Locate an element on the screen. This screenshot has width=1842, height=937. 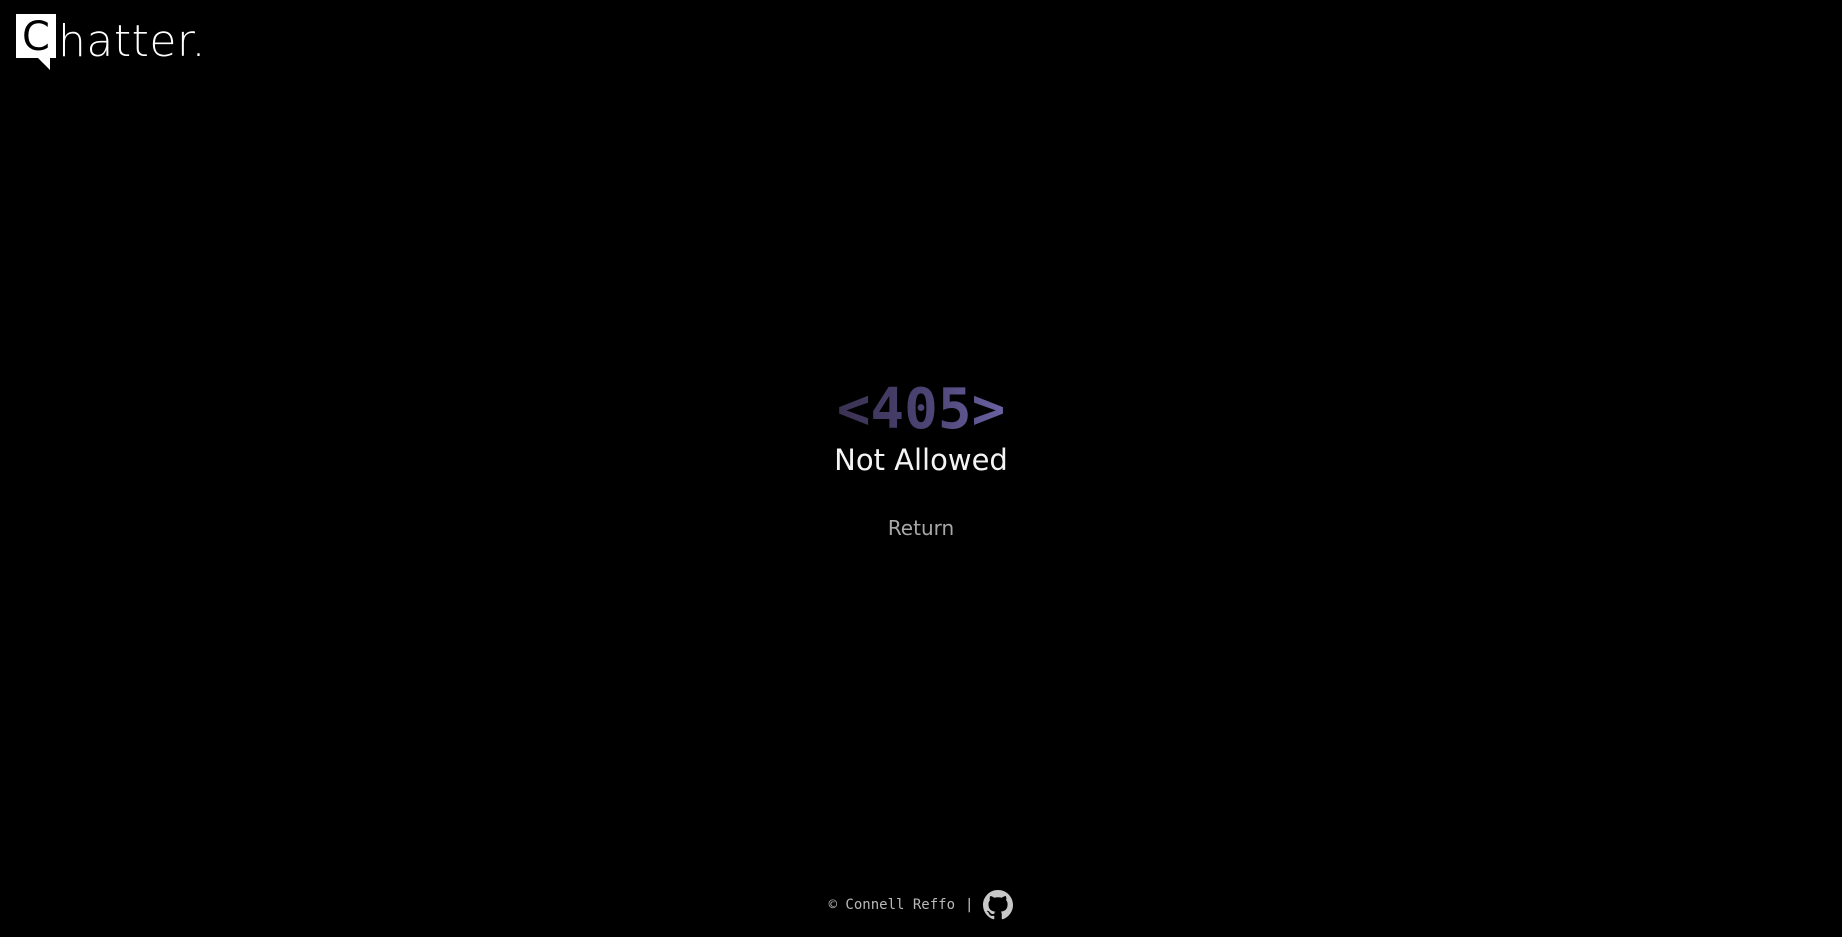
brand-name: hatter. is located at coordinates (132, 41).